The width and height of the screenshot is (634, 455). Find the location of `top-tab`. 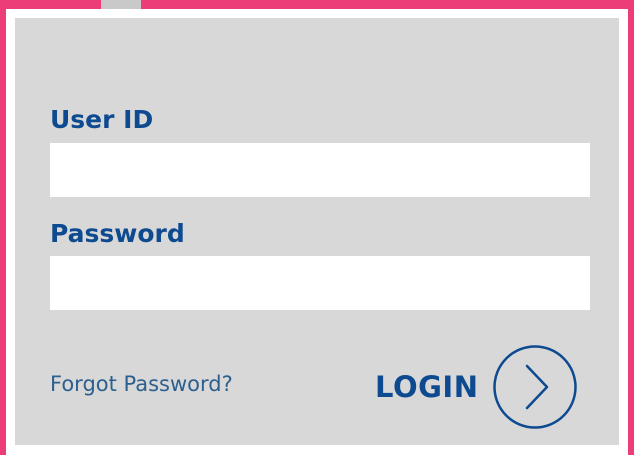

top-tab is located at coordinates (121, 4).